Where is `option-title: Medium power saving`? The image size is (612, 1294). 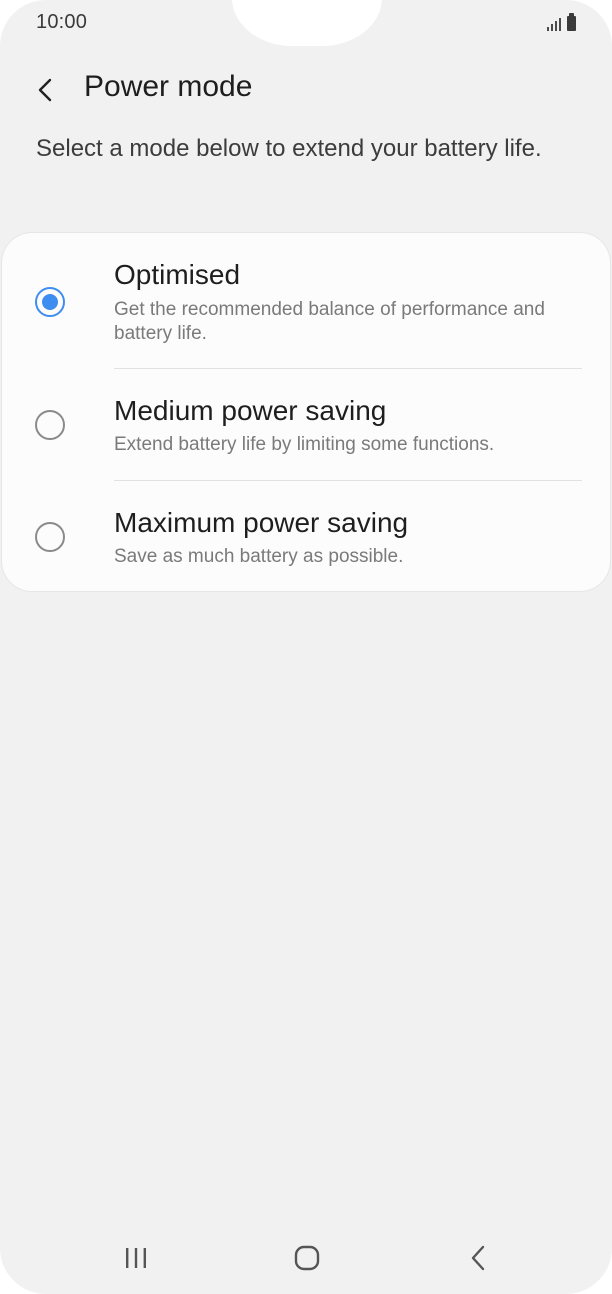 option-title: Medium power saving is located at coordinates (250, 410).